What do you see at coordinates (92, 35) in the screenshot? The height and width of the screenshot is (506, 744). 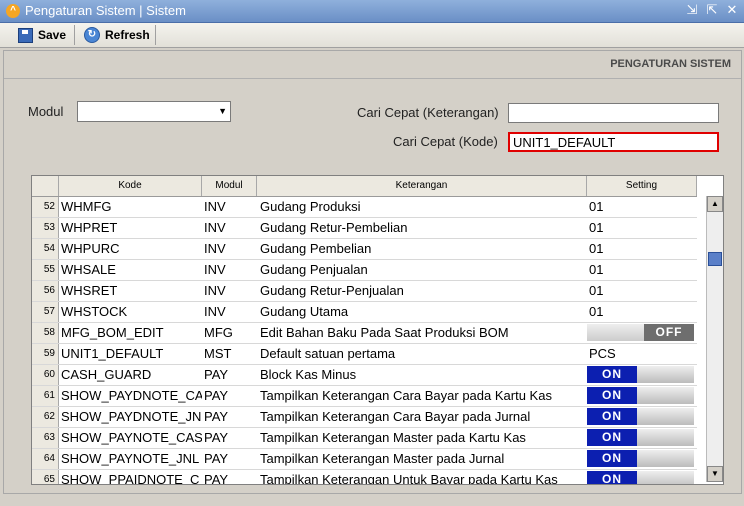 I see `refresh-icon: ↻` at bounding box center [92, 35].